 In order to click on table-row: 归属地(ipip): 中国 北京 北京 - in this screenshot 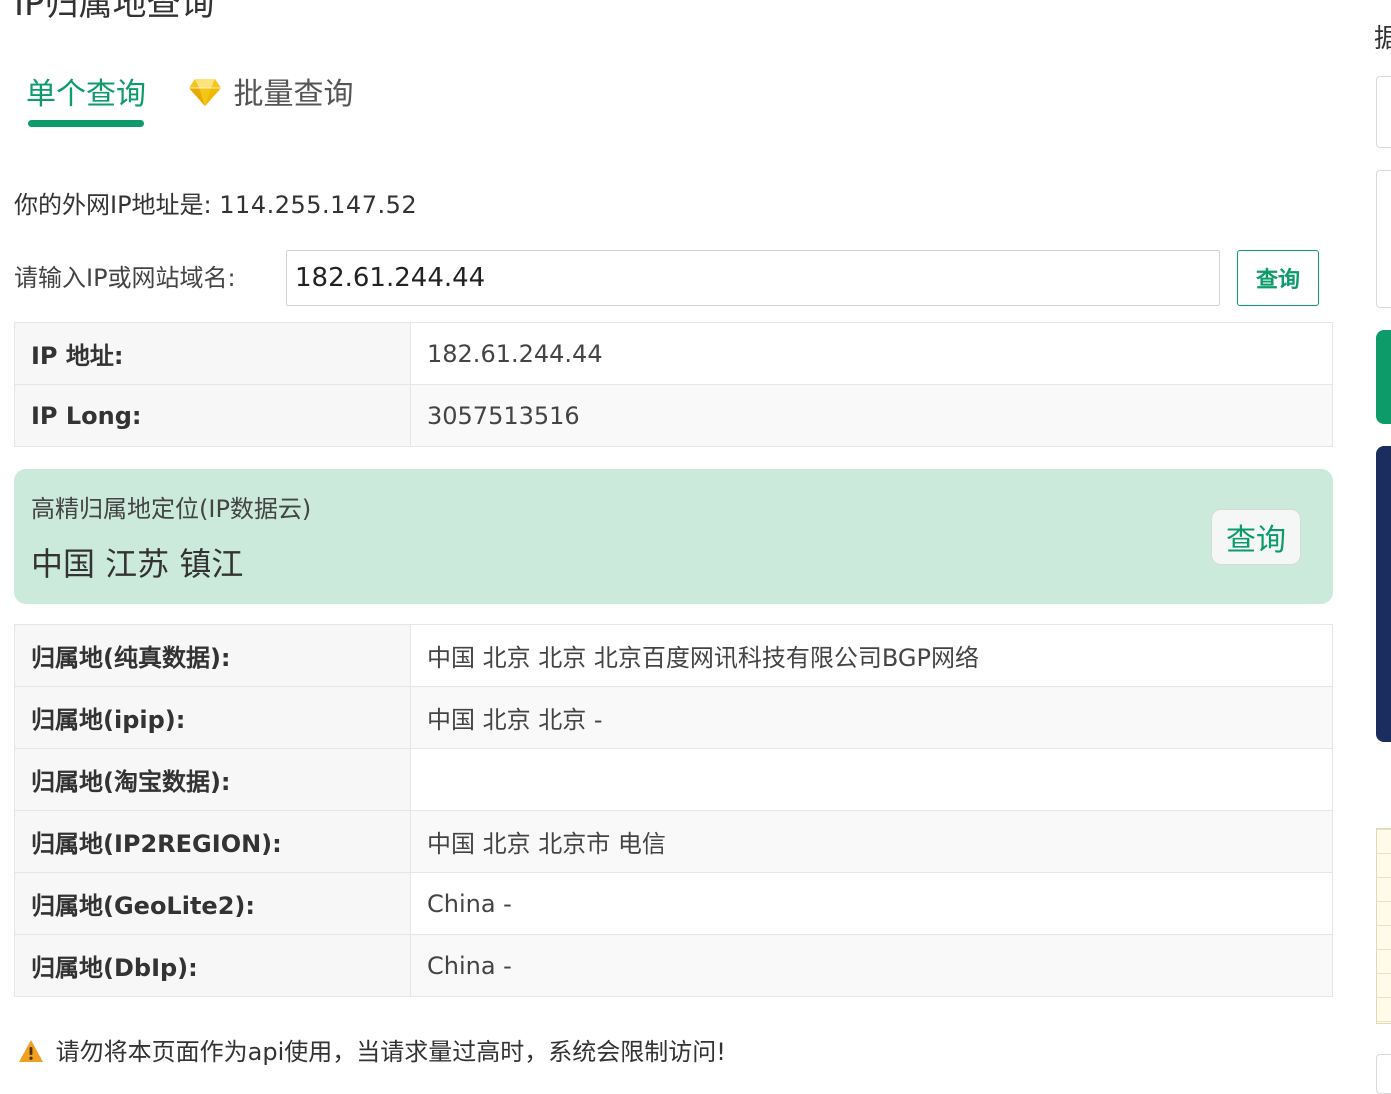, I will do `click(673, 717)`.